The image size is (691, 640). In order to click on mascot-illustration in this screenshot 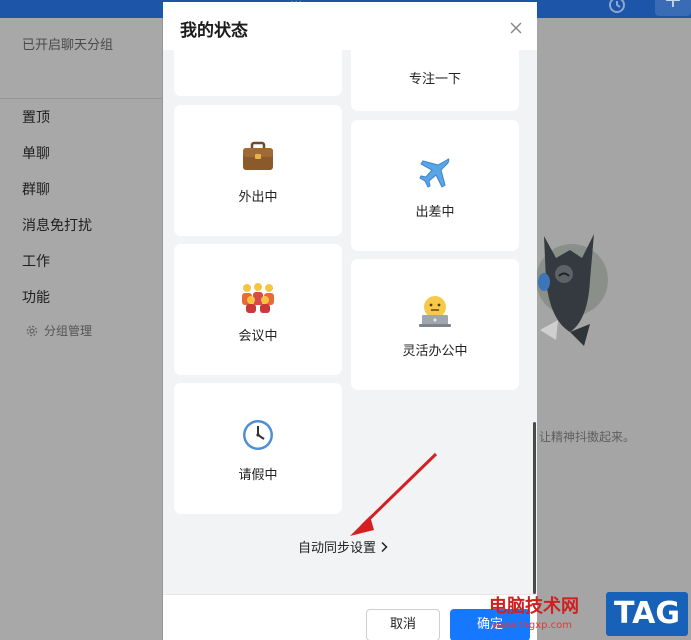, I will do `click(572, 290)`.